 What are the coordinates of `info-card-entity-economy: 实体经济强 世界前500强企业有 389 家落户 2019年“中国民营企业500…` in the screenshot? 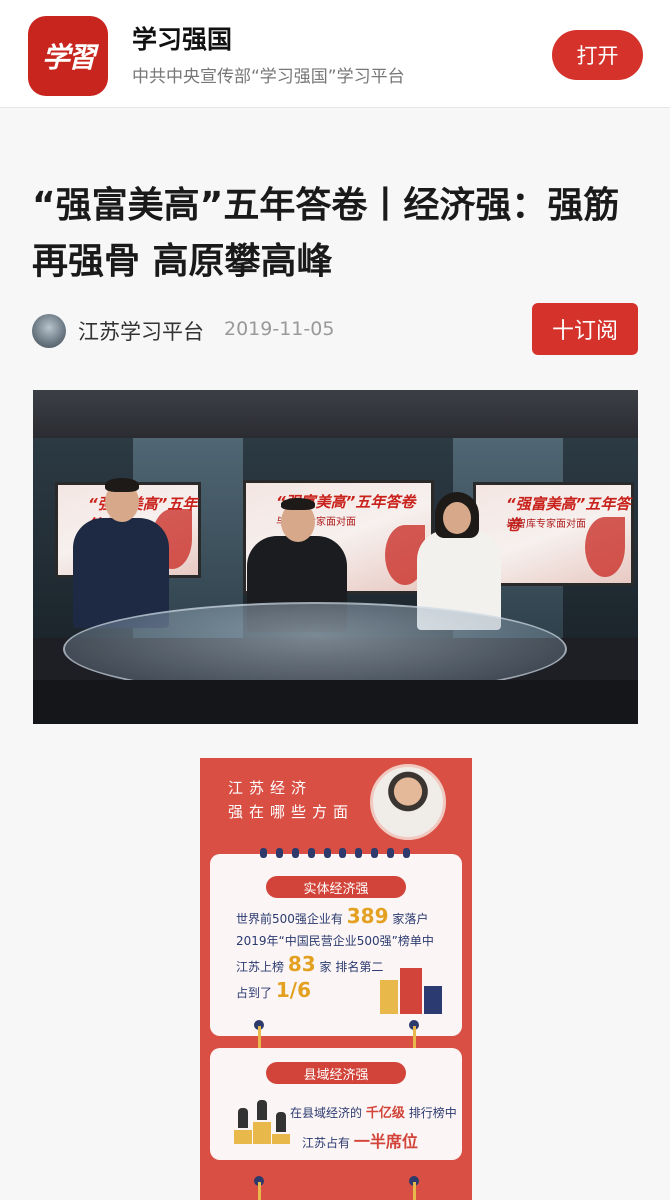 It's located at (336, 945).